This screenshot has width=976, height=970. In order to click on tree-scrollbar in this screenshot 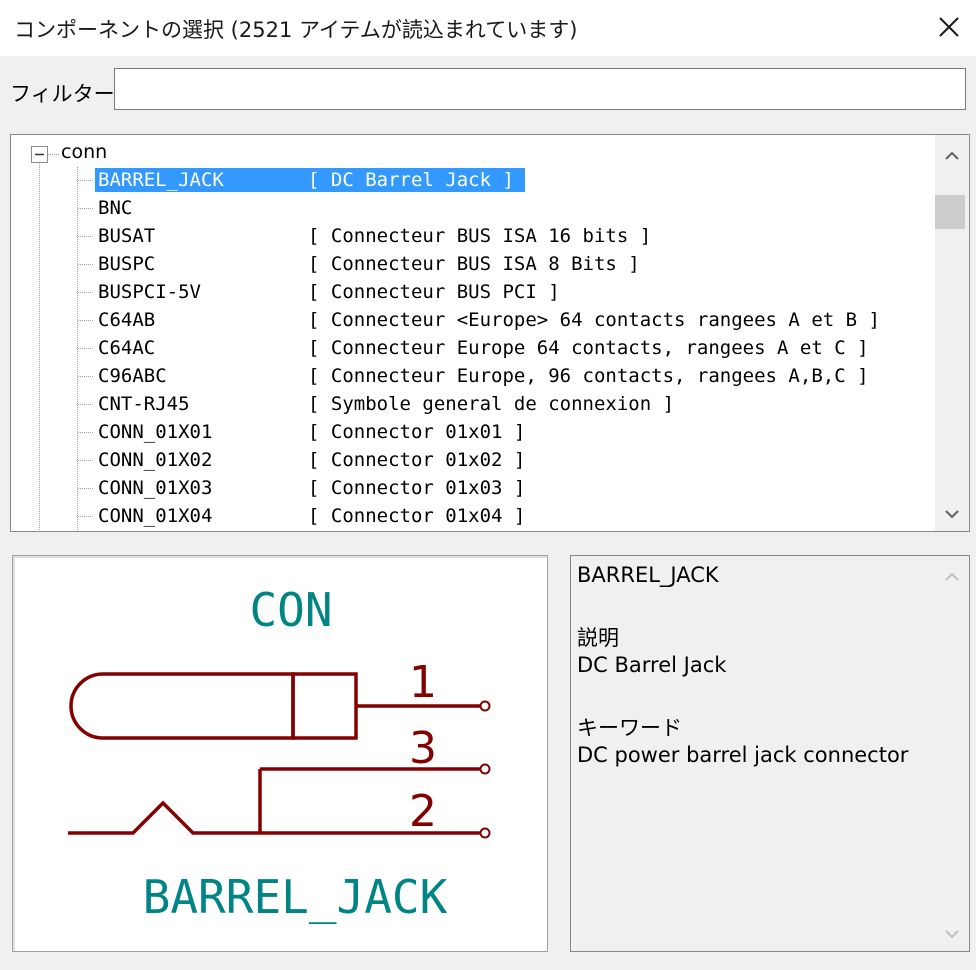, I will do `click(952, 333)`.